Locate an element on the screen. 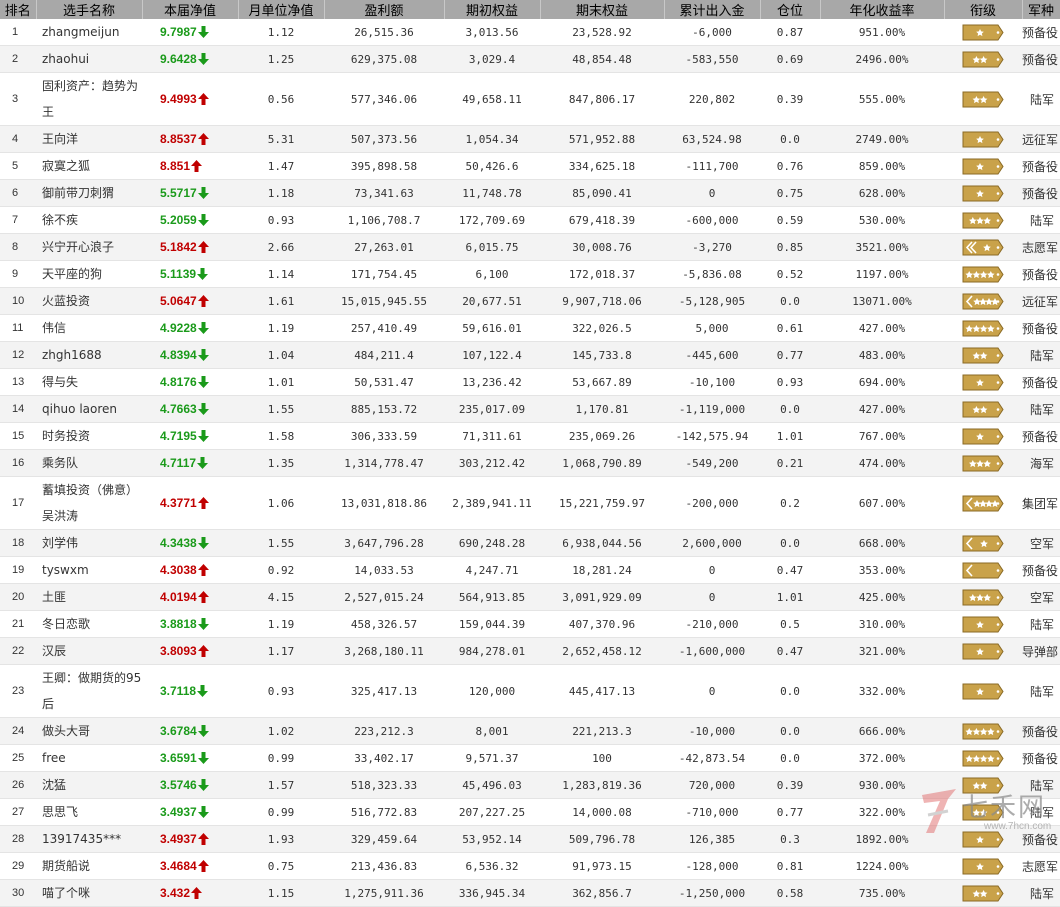  column-header: 本届净值 is located at coordinates (190, 9).